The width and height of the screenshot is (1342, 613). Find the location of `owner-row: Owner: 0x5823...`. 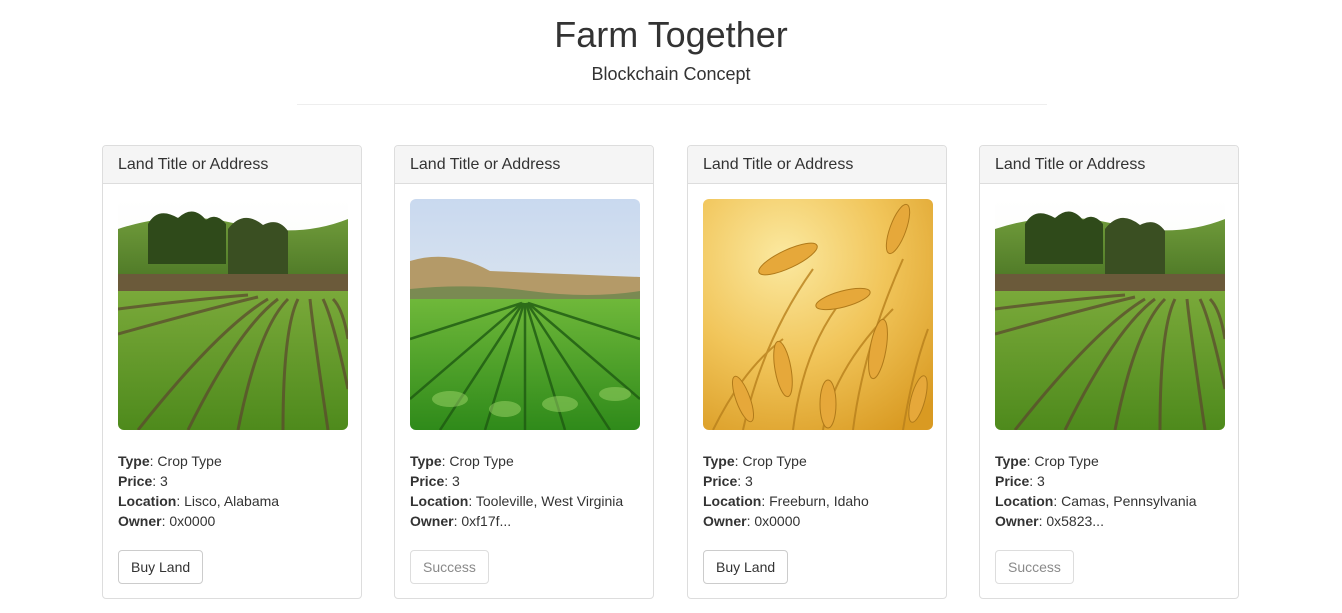

owner-row: Owner: 0x5823... is located at coordinates (1049, 521).